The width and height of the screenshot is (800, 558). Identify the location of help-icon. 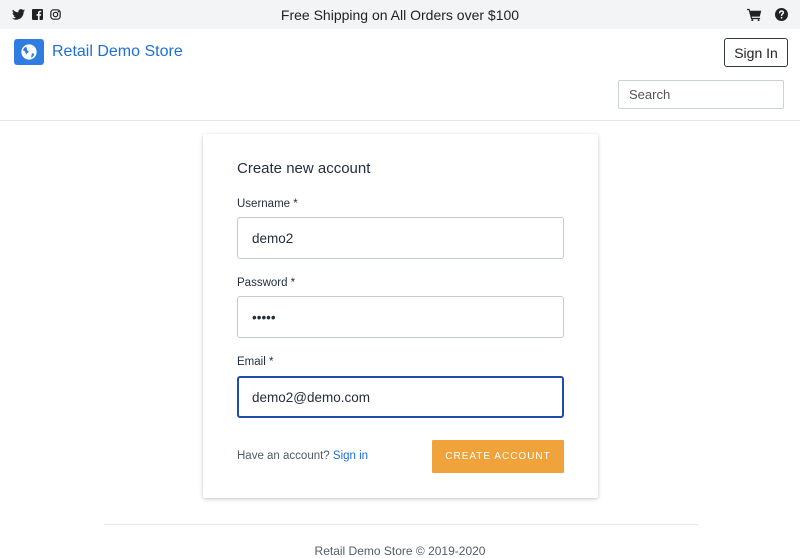
(781, 14).